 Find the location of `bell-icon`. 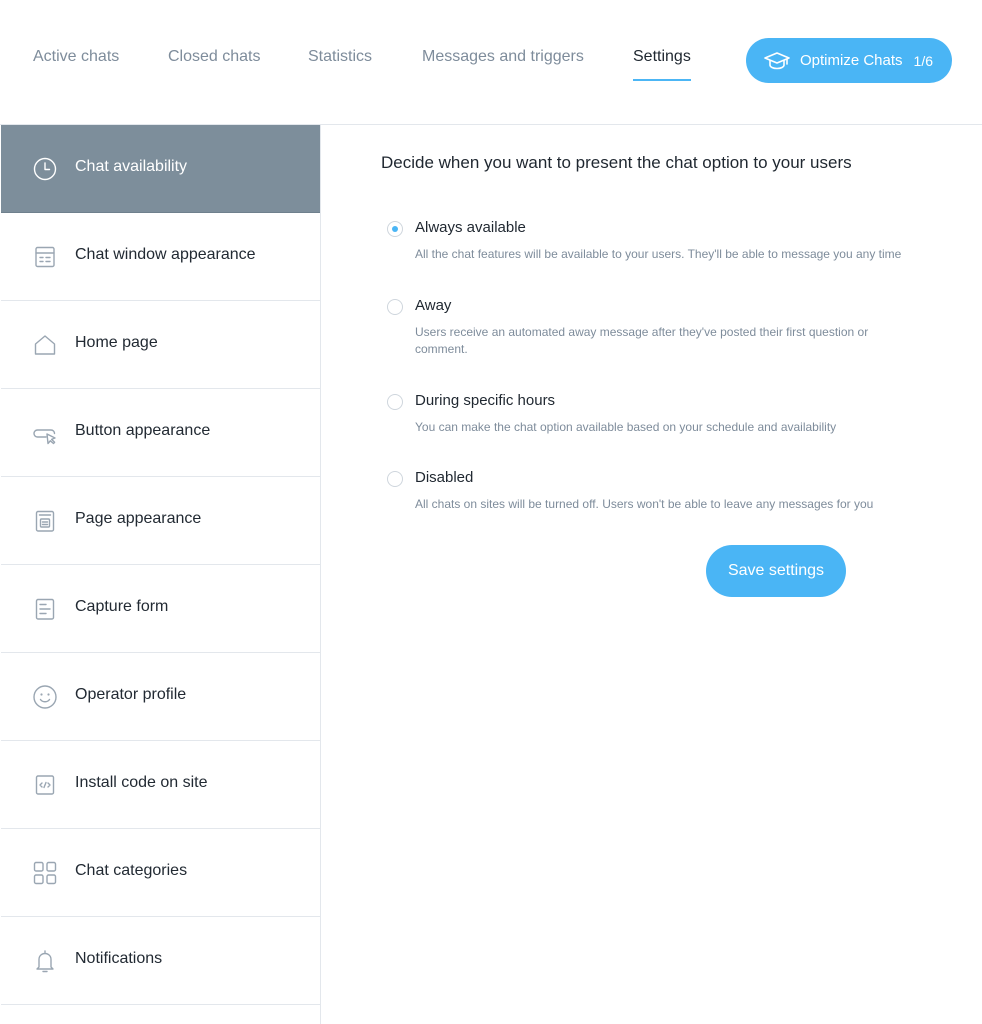

bell-icon is located at coordinates (45, 961).